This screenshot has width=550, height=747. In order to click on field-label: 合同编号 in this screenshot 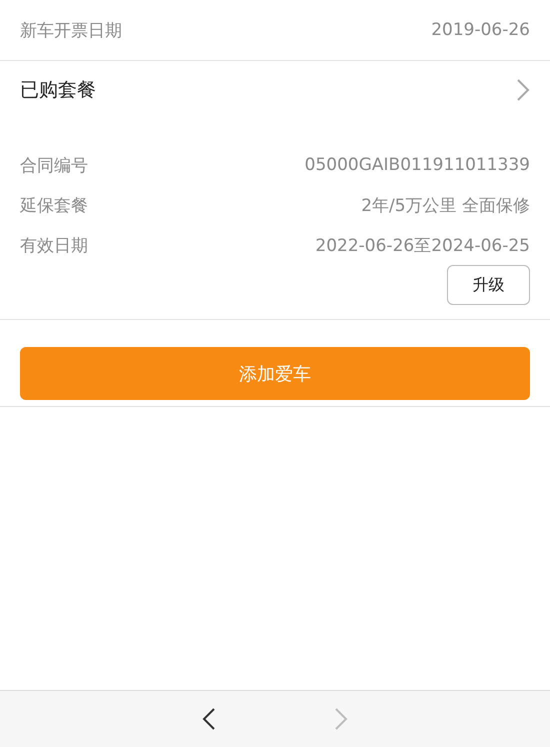, I will do `click(54, 165)`.